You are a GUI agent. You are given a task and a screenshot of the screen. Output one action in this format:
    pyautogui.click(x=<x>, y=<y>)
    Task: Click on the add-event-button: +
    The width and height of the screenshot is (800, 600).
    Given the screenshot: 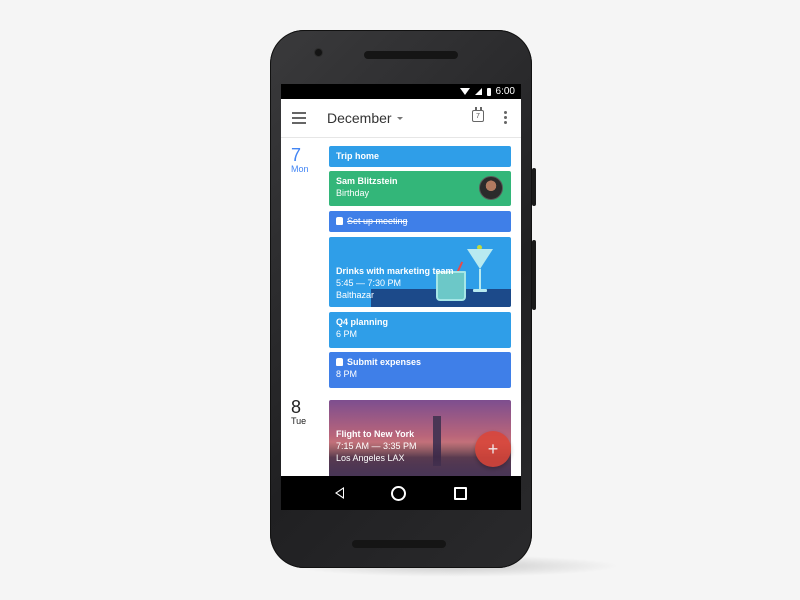 What is the action you would take?
    pyautogui.click(x=493, y=449)
    